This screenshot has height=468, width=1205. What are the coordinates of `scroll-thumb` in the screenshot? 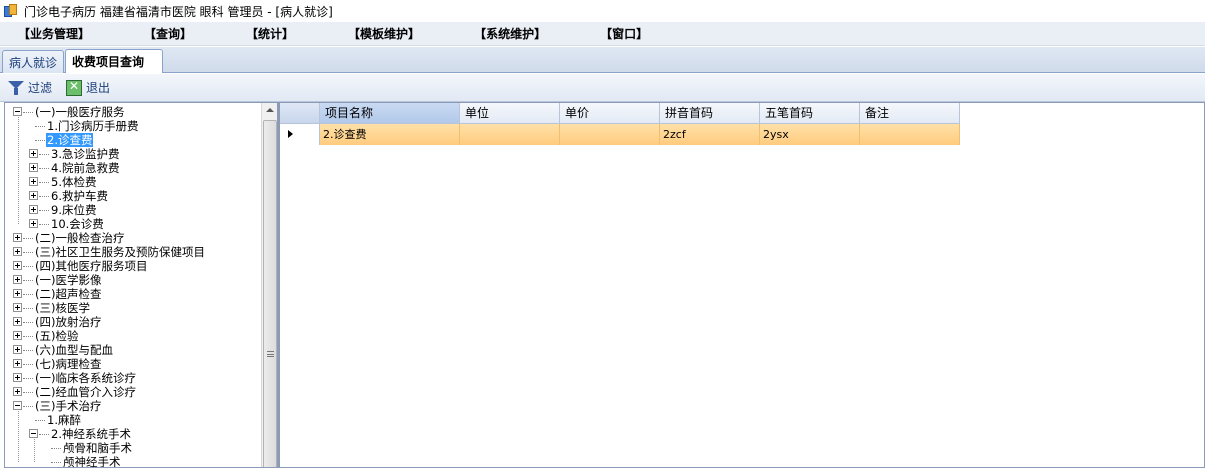 It's located at (270, 293).